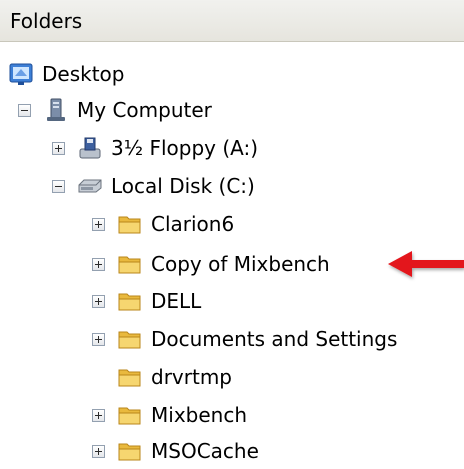  I want to click on tree-label-folder: Documents and Settings, so click(274, 339).